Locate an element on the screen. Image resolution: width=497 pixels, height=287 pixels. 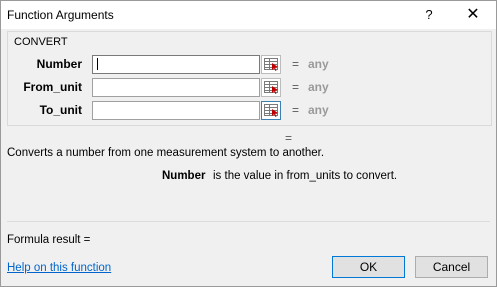
title-bar: Function Arguments ? ✕ is located at coordinates (248, 15).